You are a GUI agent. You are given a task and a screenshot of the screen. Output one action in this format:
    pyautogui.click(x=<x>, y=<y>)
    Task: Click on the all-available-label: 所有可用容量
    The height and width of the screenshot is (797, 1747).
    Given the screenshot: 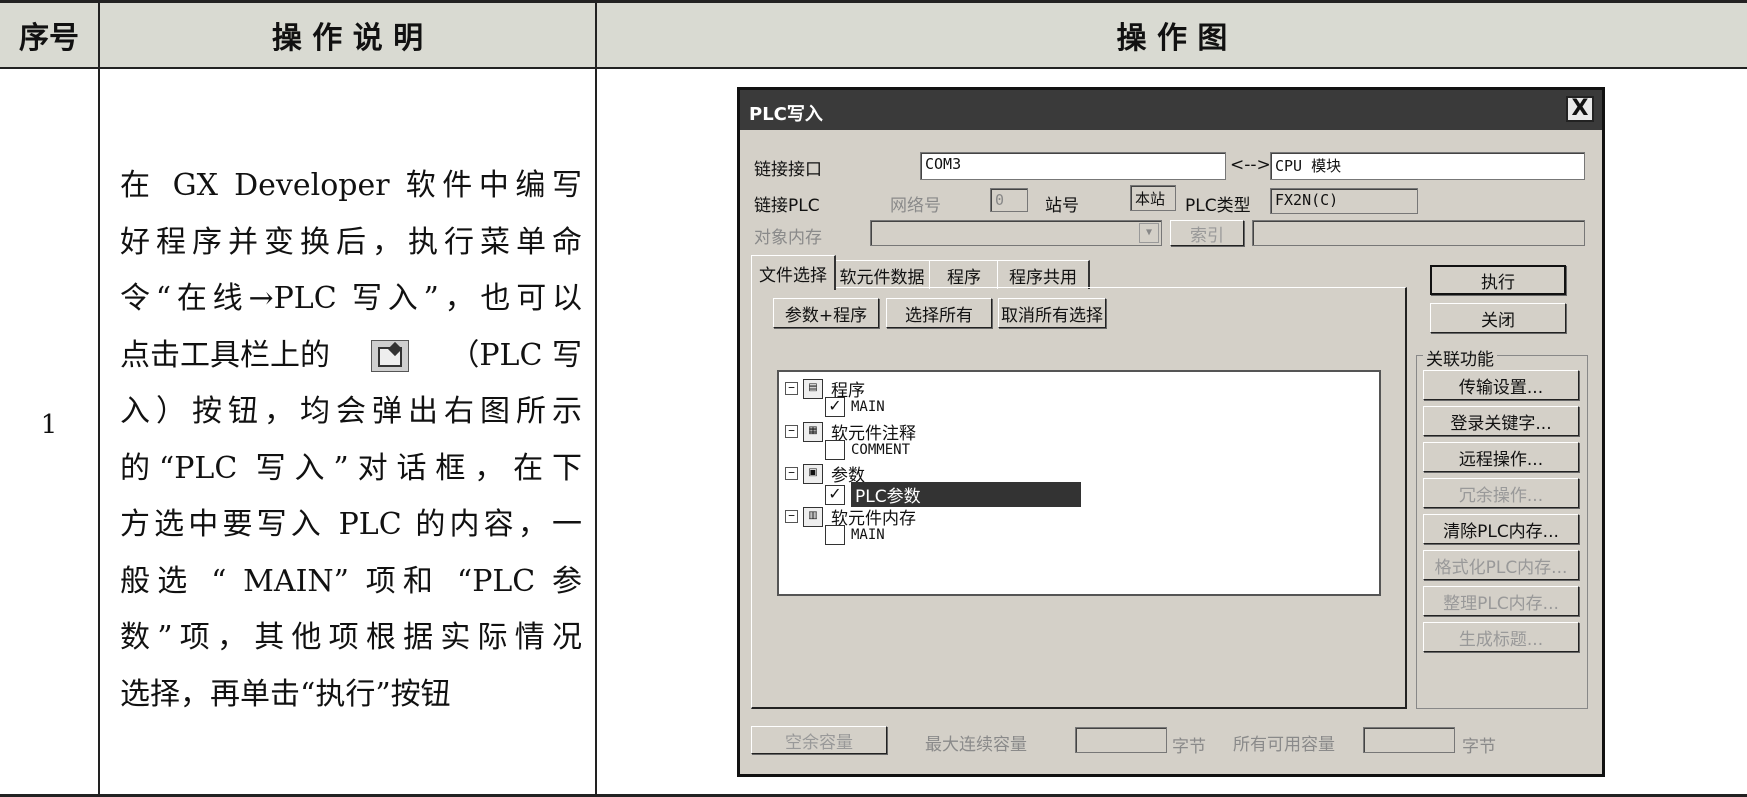 What is the action you would take?
    pyautogui.click(x=1284, y=745)
    